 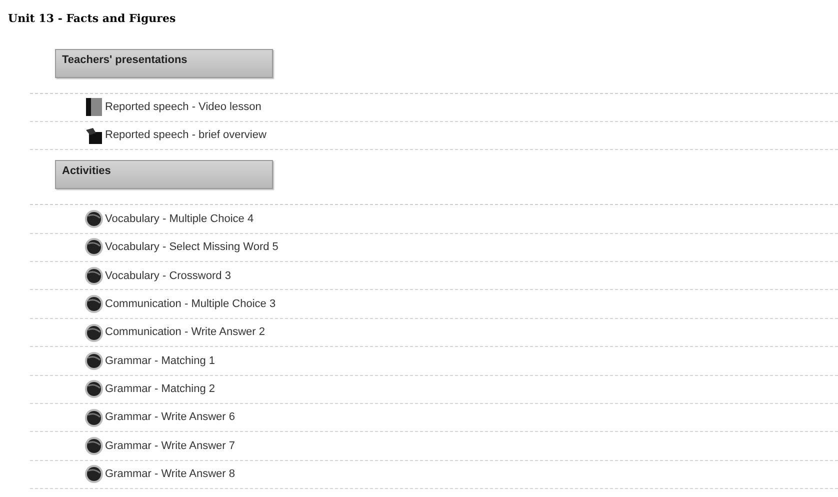 I want to click on resource-link: Grammar - Matching 2, so click(x=150, y=389).